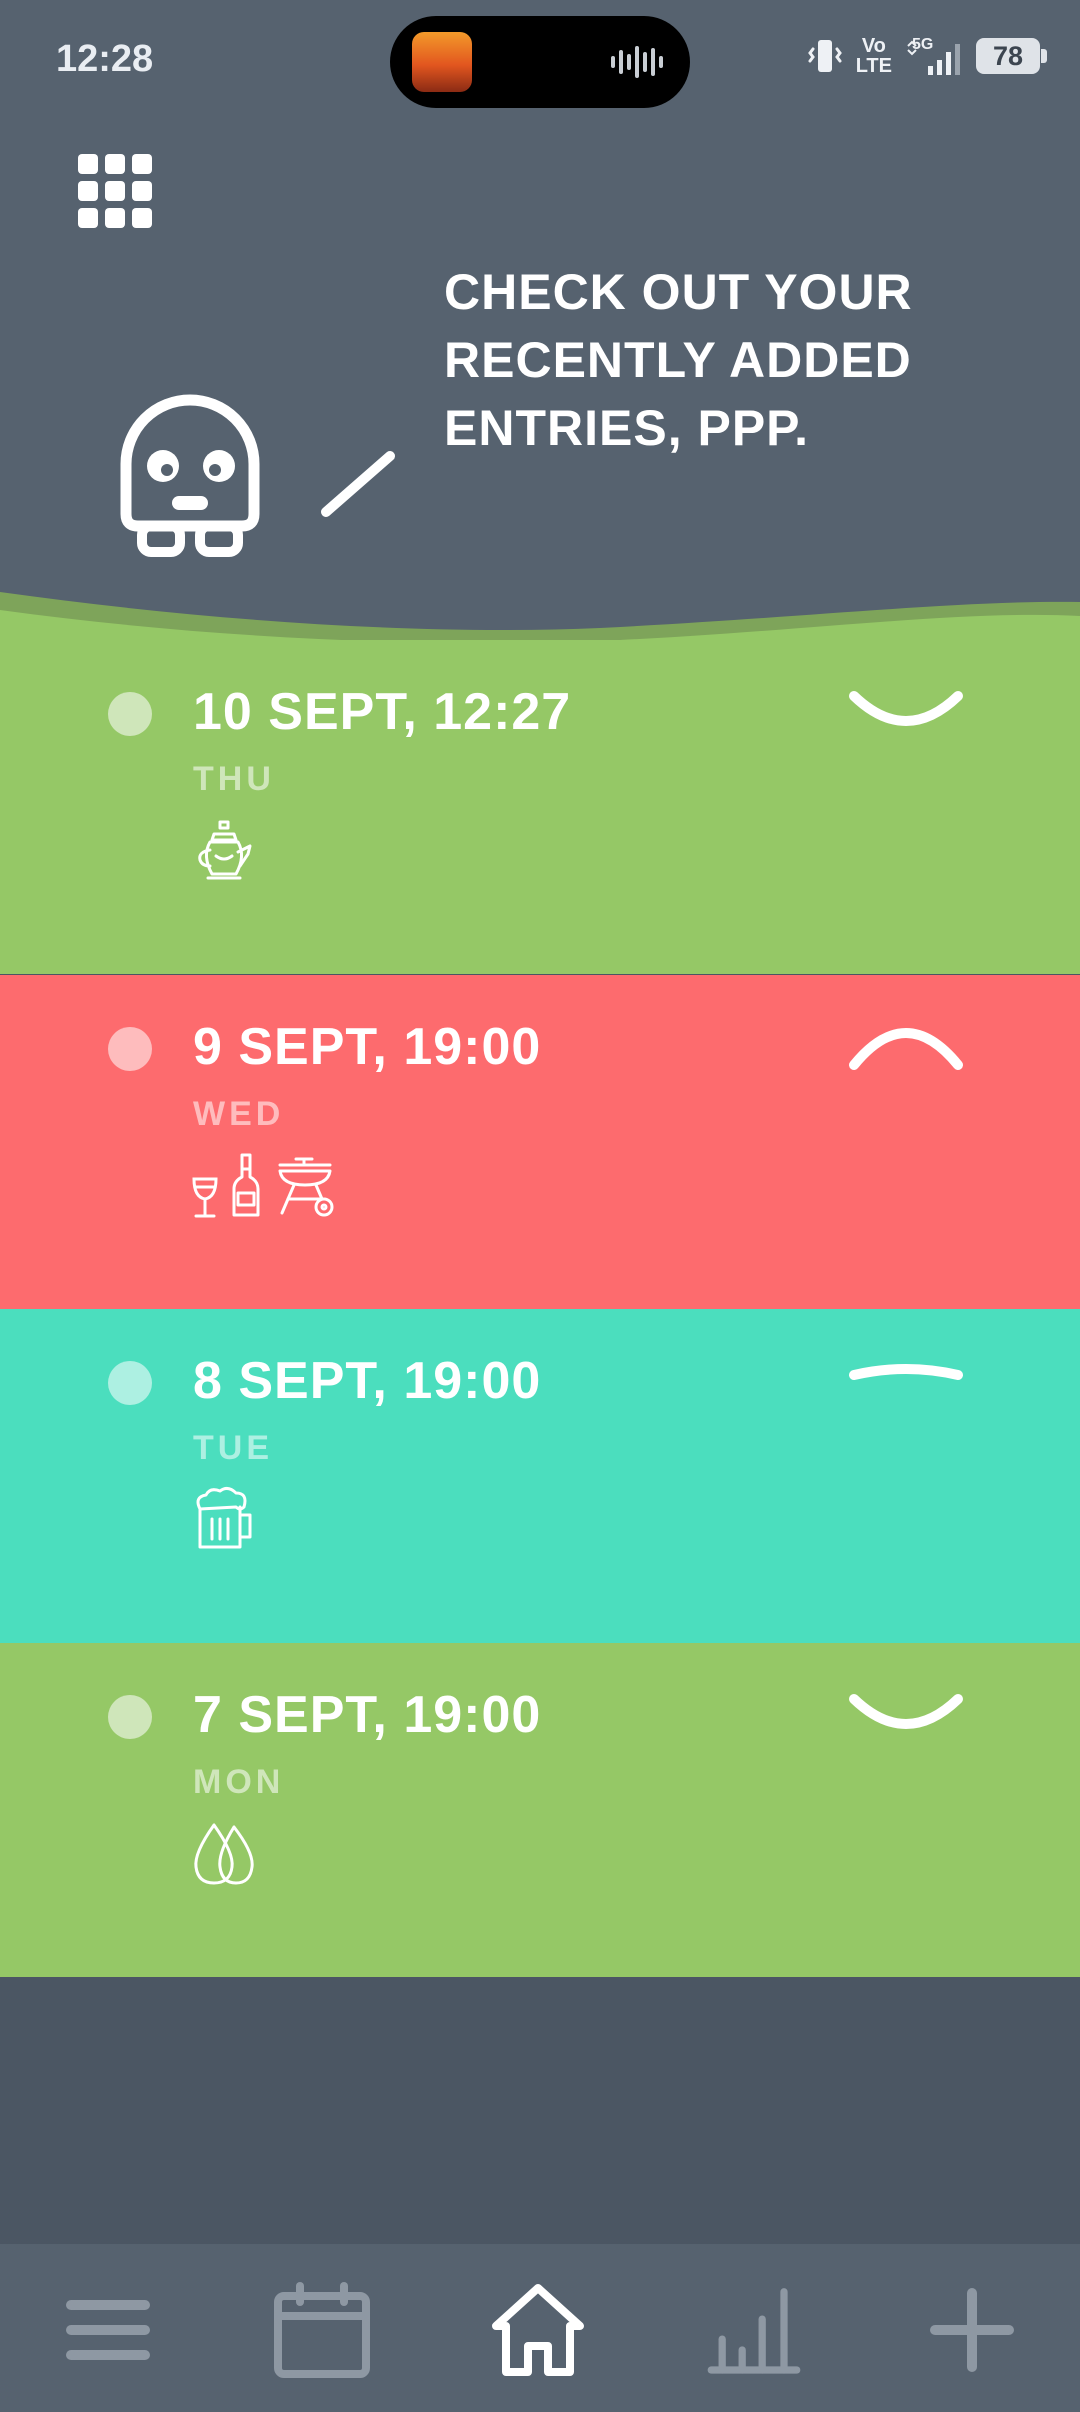 The image size is (1080, 2412). I want to click on entry-card: 8 SEPT, 19:00 TUE, so click(540, 1476).